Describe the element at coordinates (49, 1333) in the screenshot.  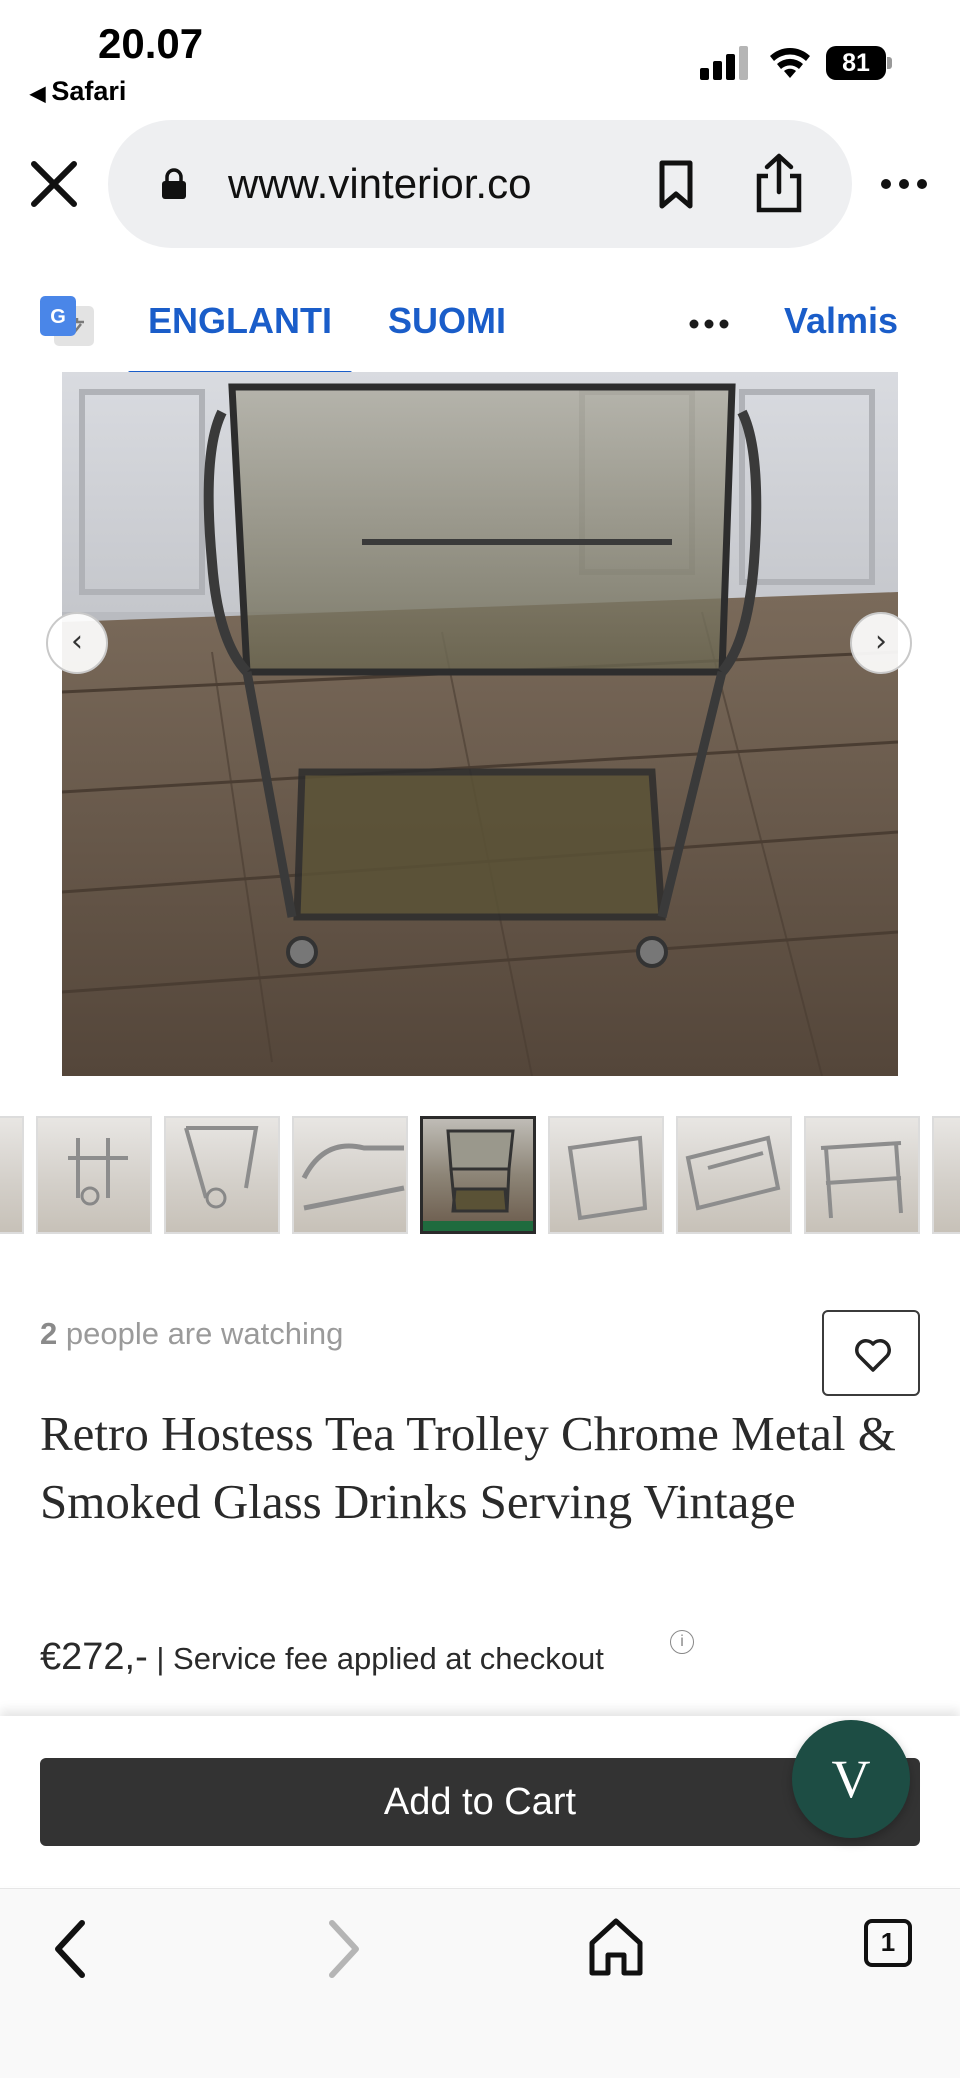
I see `watching-count: 2` at that location.